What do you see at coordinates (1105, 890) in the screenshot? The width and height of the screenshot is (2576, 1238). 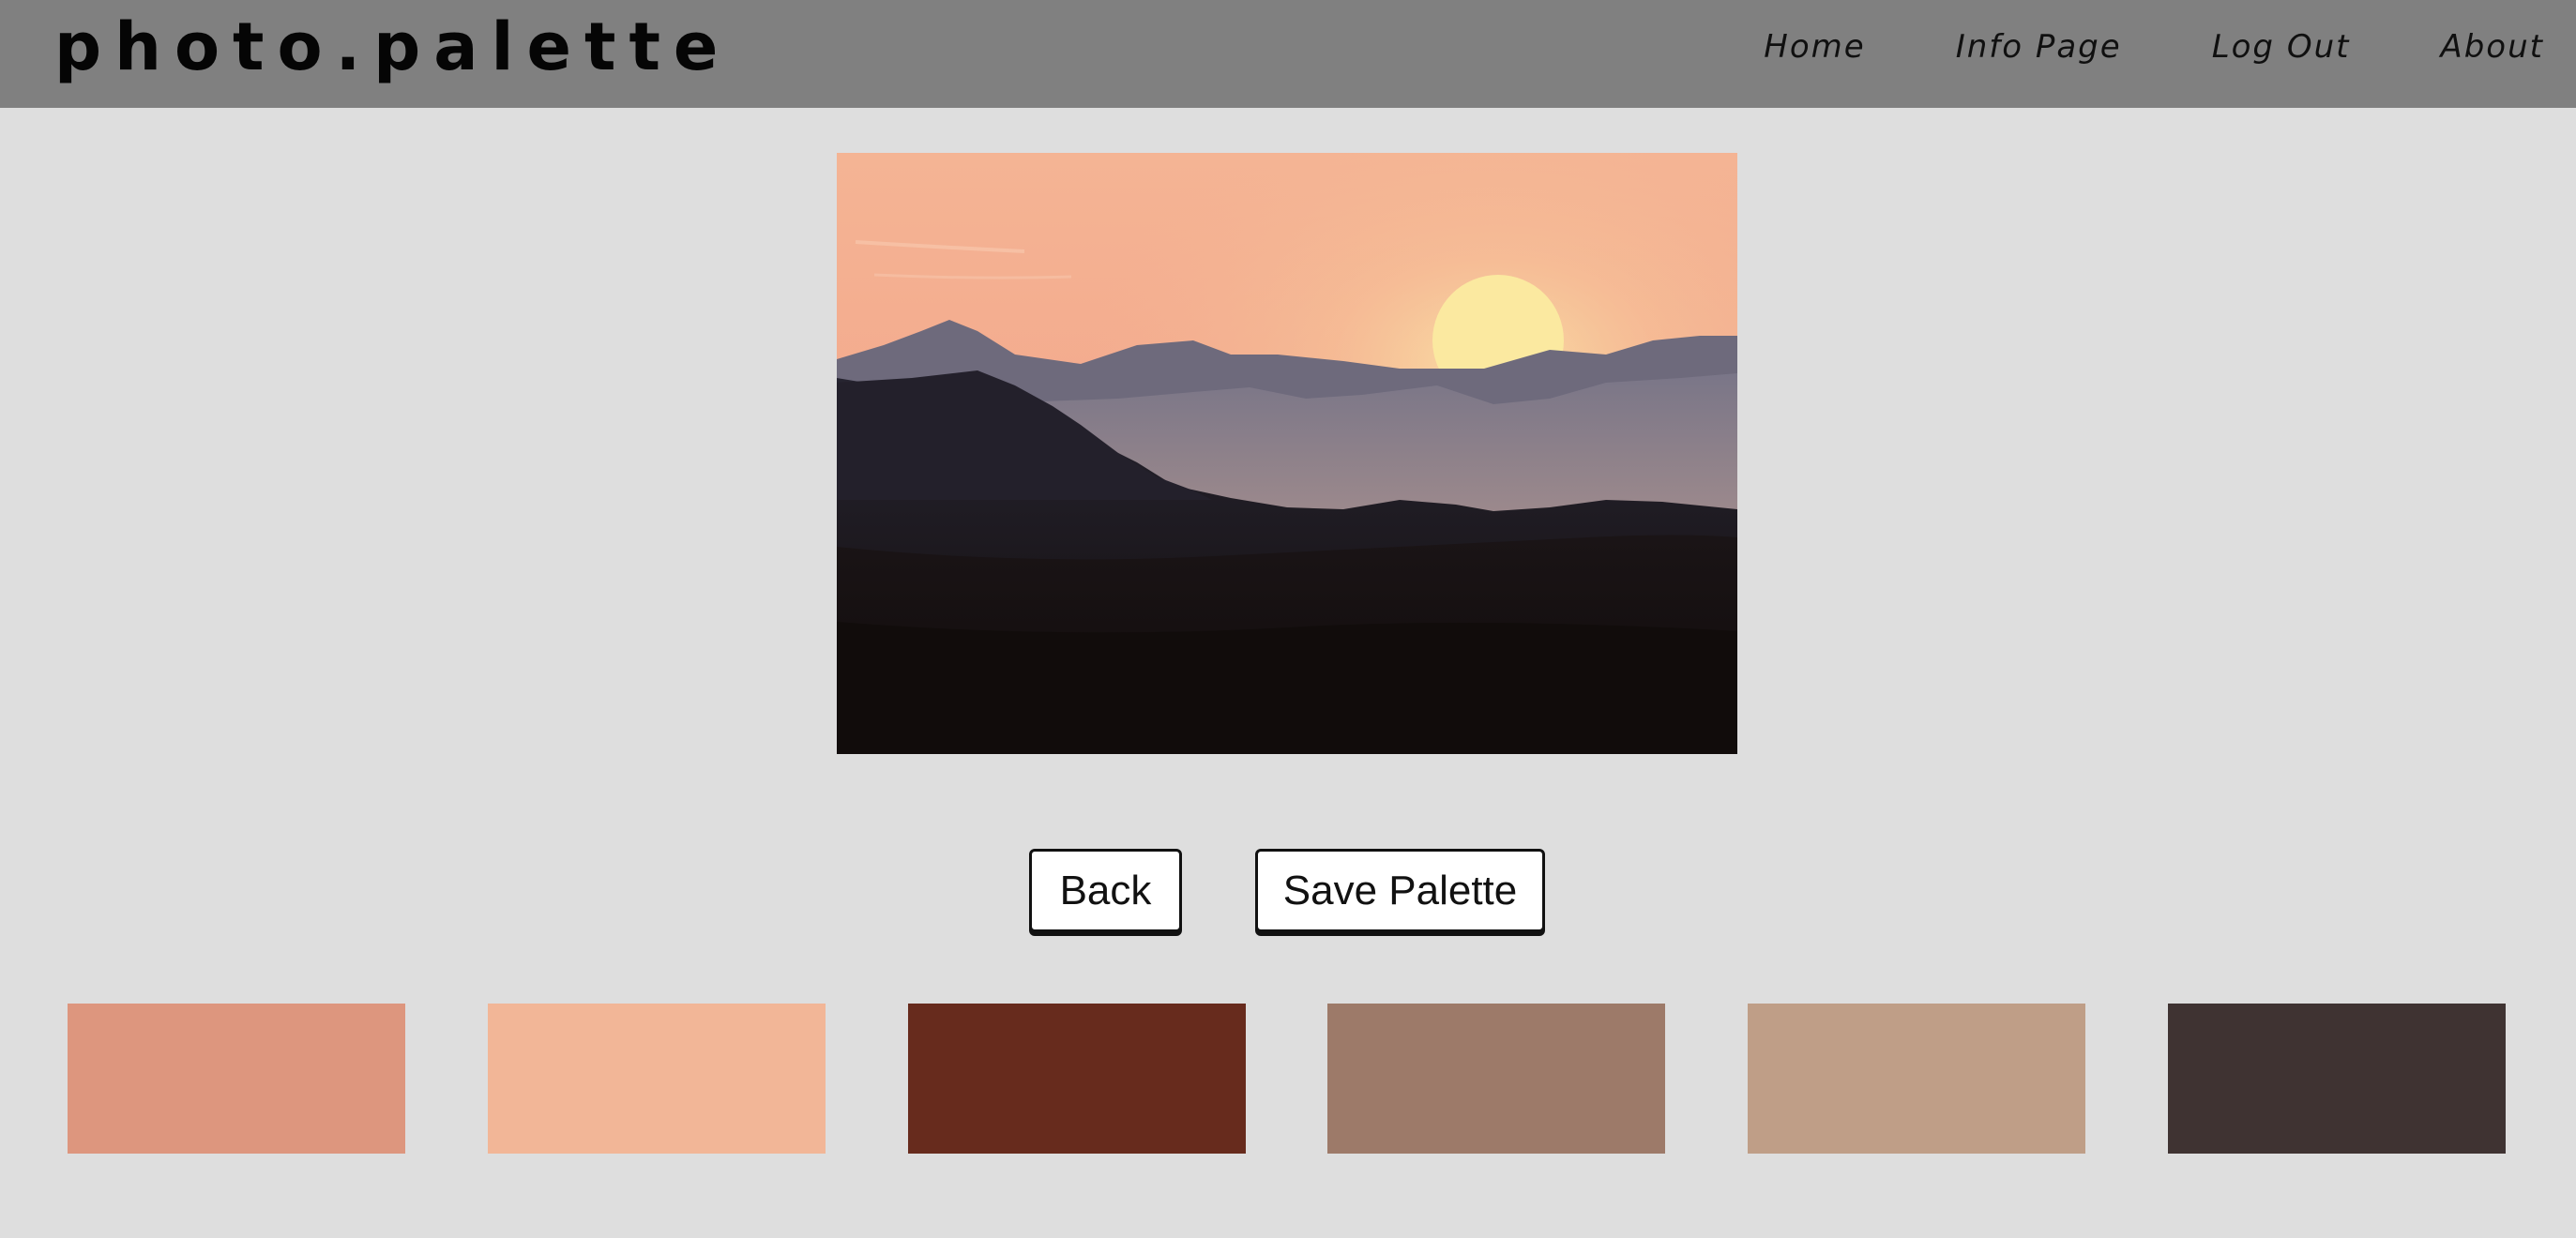 I see `back-button: Back` at bounding box center [1105, 890].